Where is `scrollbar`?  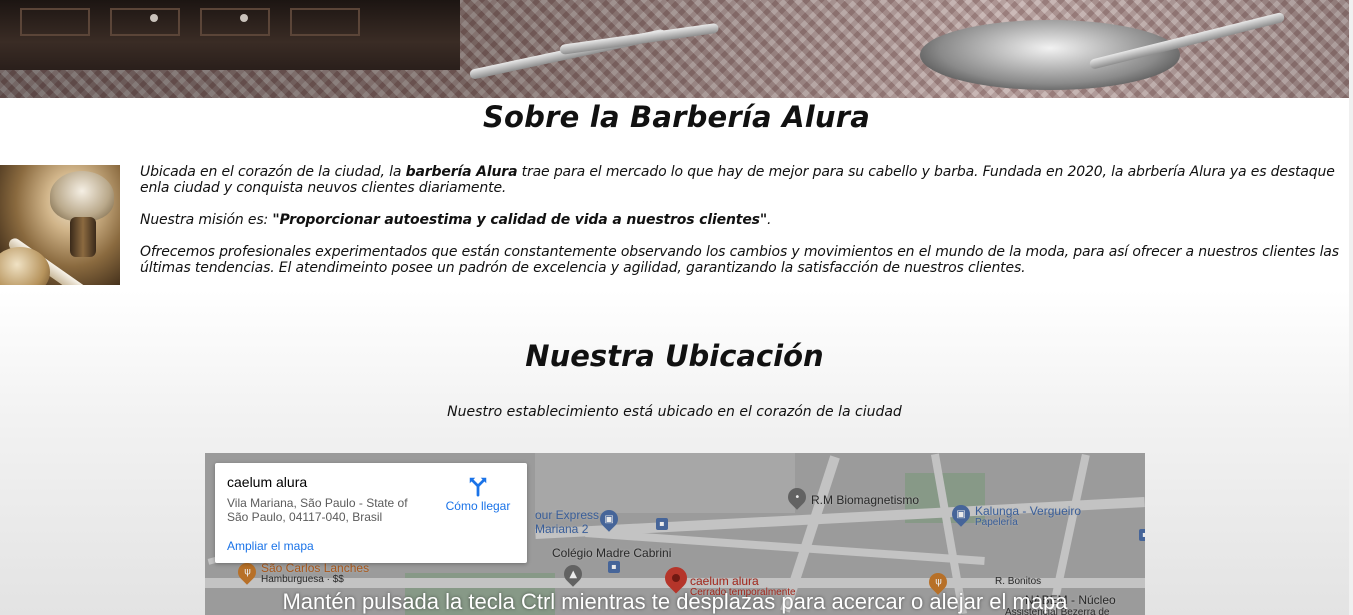
scrollbar is located at coordinates (1351, 307).